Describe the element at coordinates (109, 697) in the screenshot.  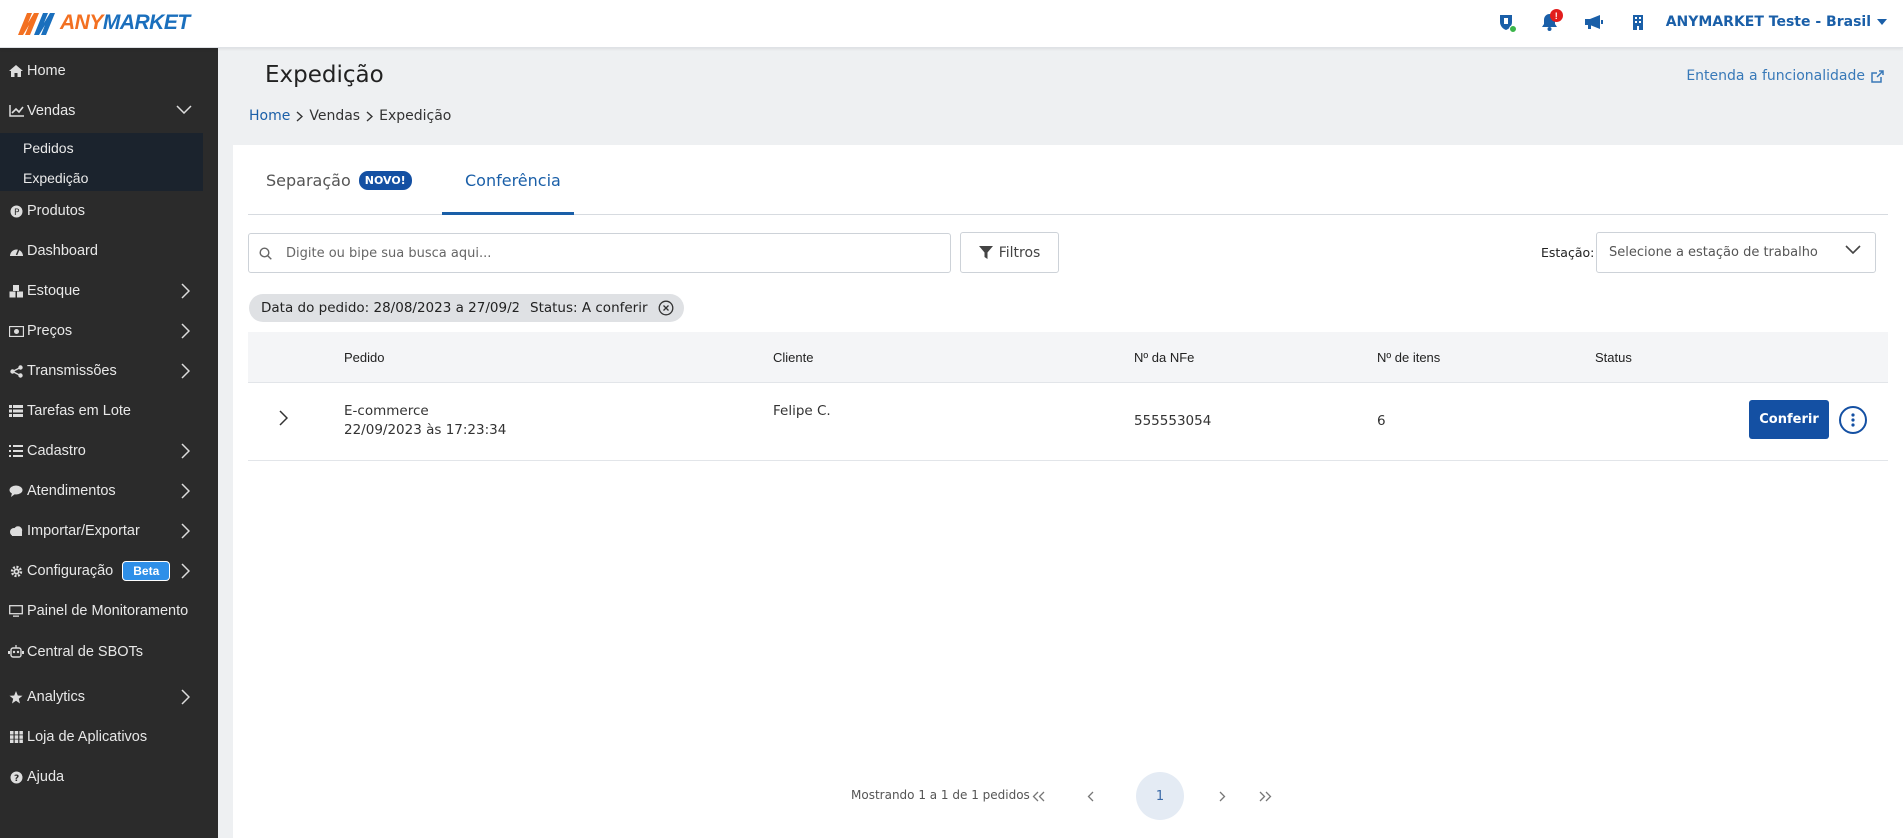
I see `sidebar-item-analytics: Analytics` at that location.